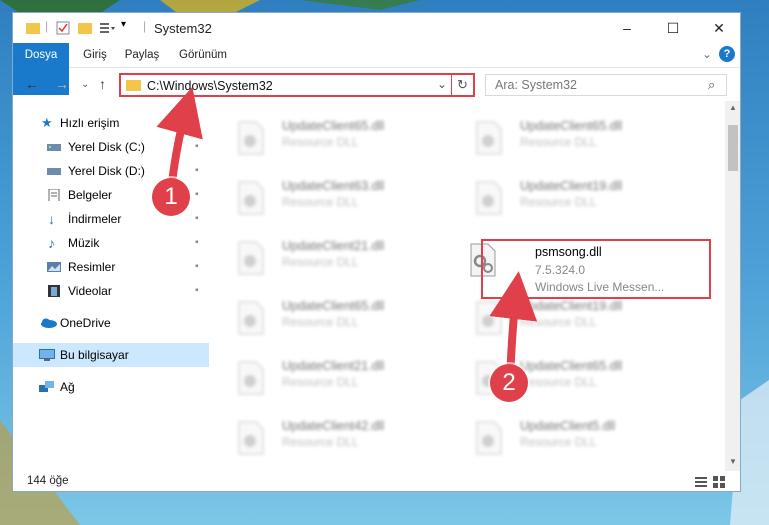  What do you see at coordinates (171, 197) in the screenshot?
I see `step-badge-1: 1` at bounding box center [171, 197].